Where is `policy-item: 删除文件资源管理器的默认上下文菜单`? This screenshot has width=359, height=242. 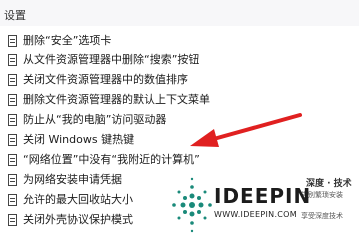 policy-item: 删除文件资源管理器的默认上下文菜单 is located at coordinates (180, 99).